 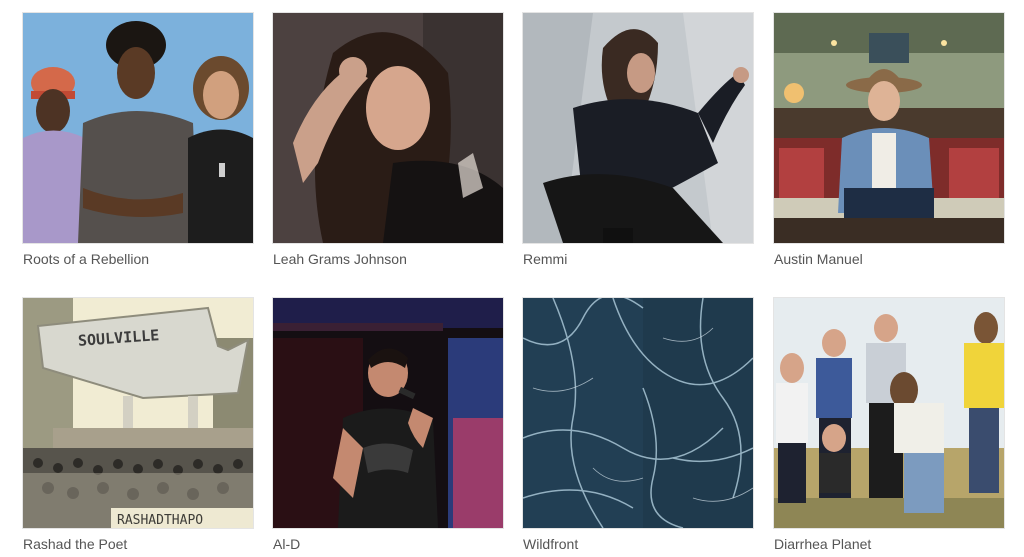 I want to click on artist-name: Rashad the Poet, so click(x=138, y=544).